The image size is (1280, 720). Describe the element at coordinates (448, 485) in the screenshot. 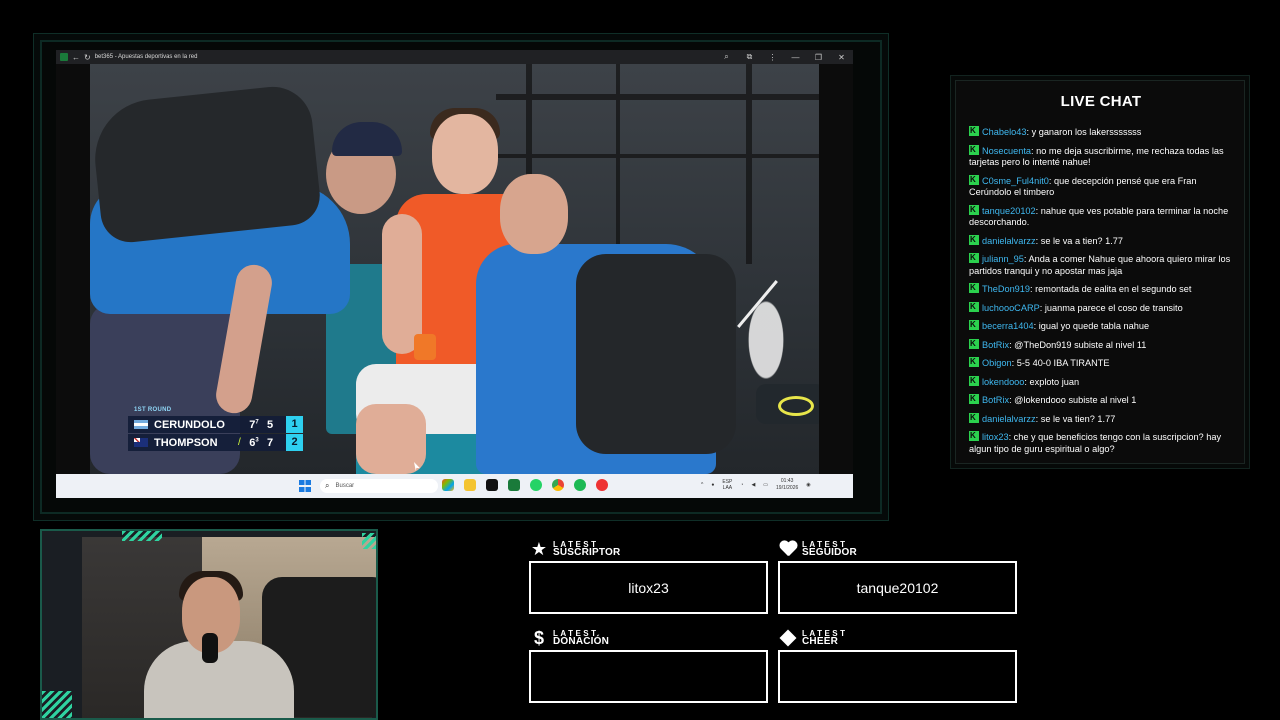

I see `copilot-icon` at that location.